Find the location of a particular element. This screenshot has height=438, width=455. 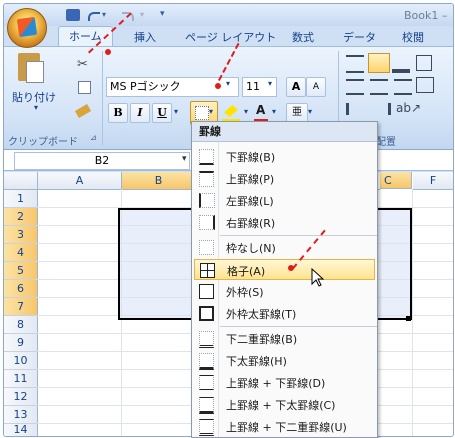

name-box: B2 is located at coordinates (102, 161).